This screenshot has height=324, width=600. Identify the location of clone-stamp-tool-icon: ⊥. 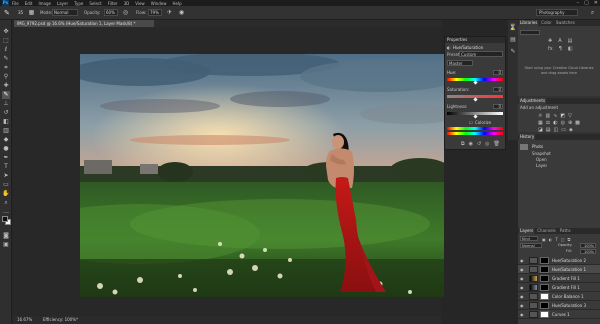
(6, 104).